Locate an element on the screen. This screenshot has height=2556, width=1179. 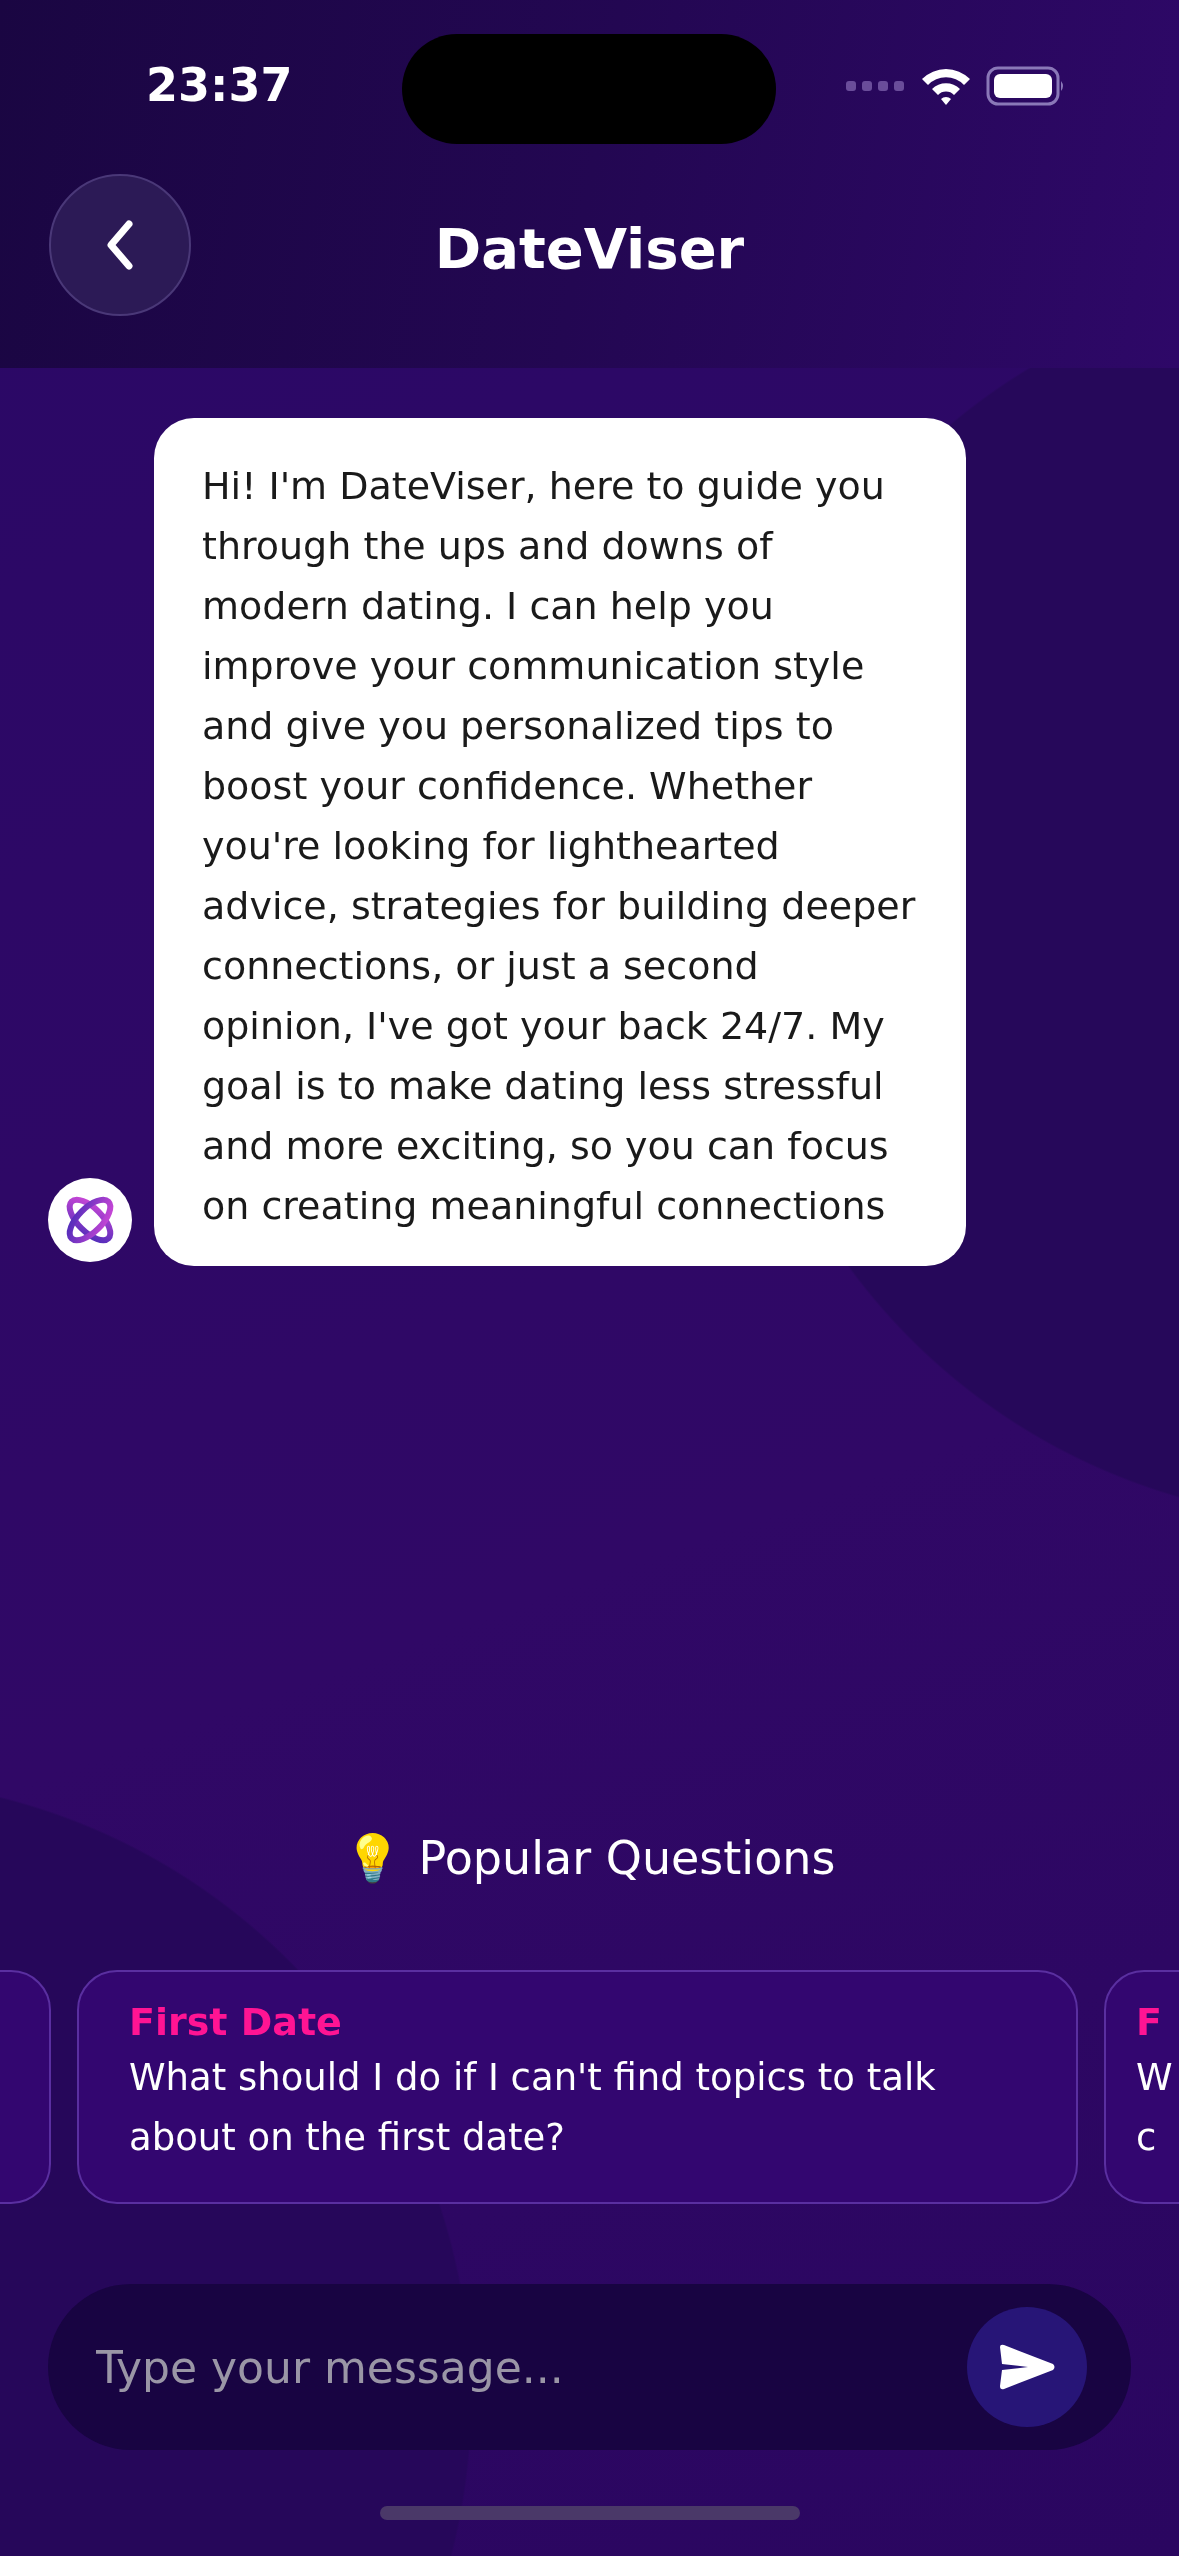
question-card: First Date What should I do if I can't find topics to talk about on the first date? is located at coordinates (577, 2087).